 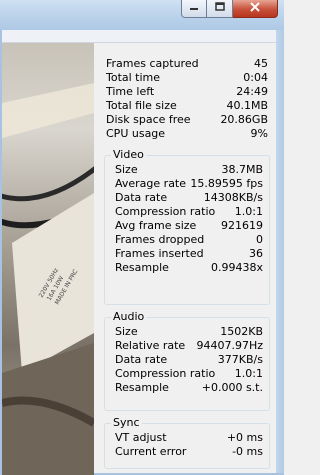 What do you see at coordinates (129, 316) in the screenshot?
I see `audio-group-title: Audio` at bounding box center [129, 316].